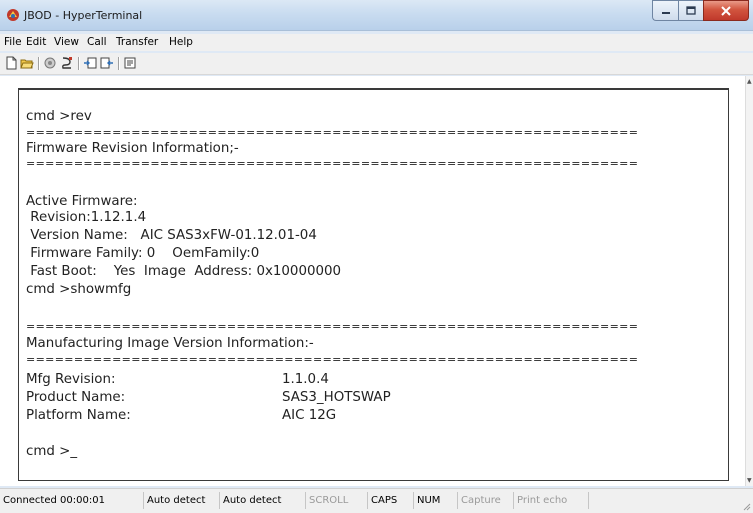  What do you see at coordinates (66, 42) in the screenshot?
I see `menu-view: View` at bounding box center [66, 42].